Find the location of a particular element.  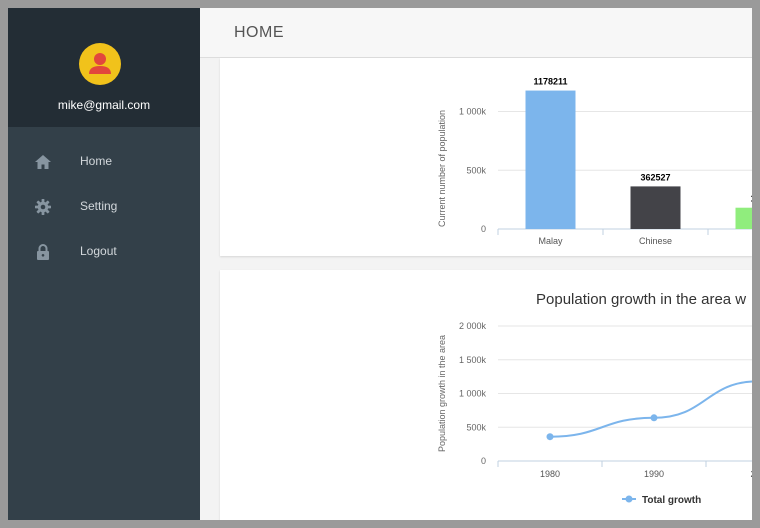

legend-marker is located at coordinates (629, 499).